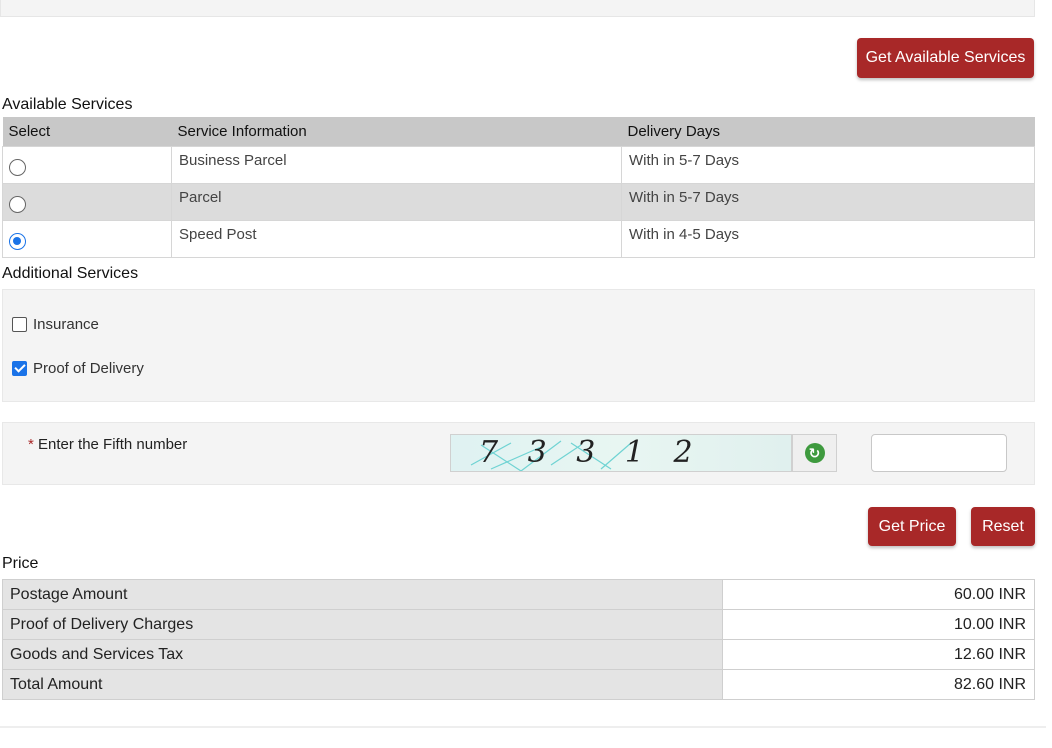 Image resolution: width=1052 pixels, height=748 pixels. I want to click on service-row: Parcel With in 5-7 Days, so click(518, 201).